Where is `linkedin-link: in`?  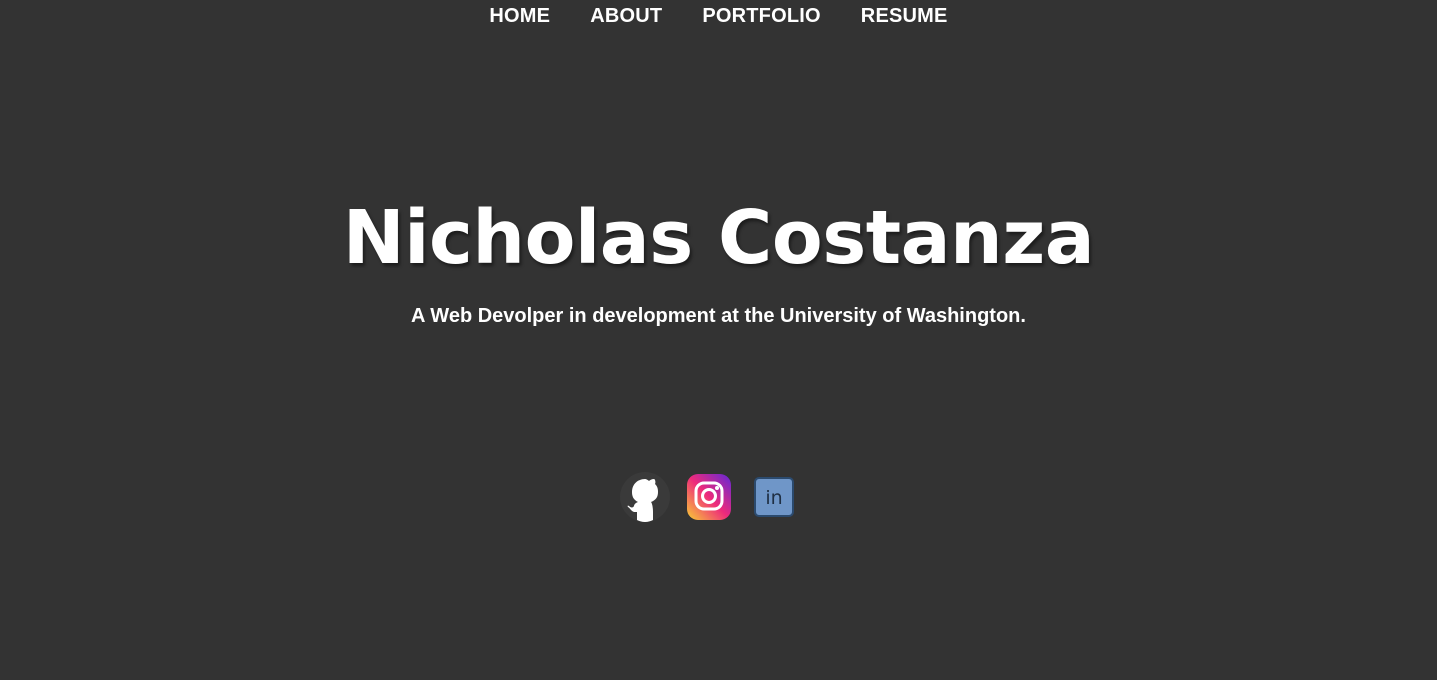 linkedin-link: in is located at coordinates (773, 497).